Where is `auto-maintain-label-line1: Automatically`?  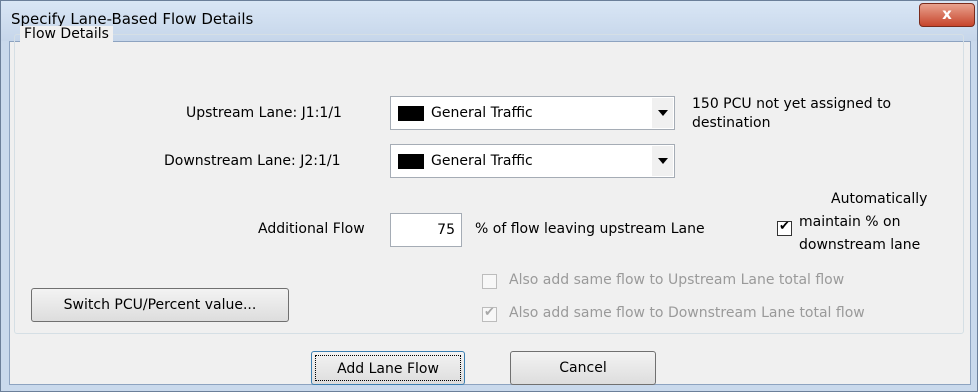 auto-maintain-label-line1: Automatically is located at coordinates (879, 199).